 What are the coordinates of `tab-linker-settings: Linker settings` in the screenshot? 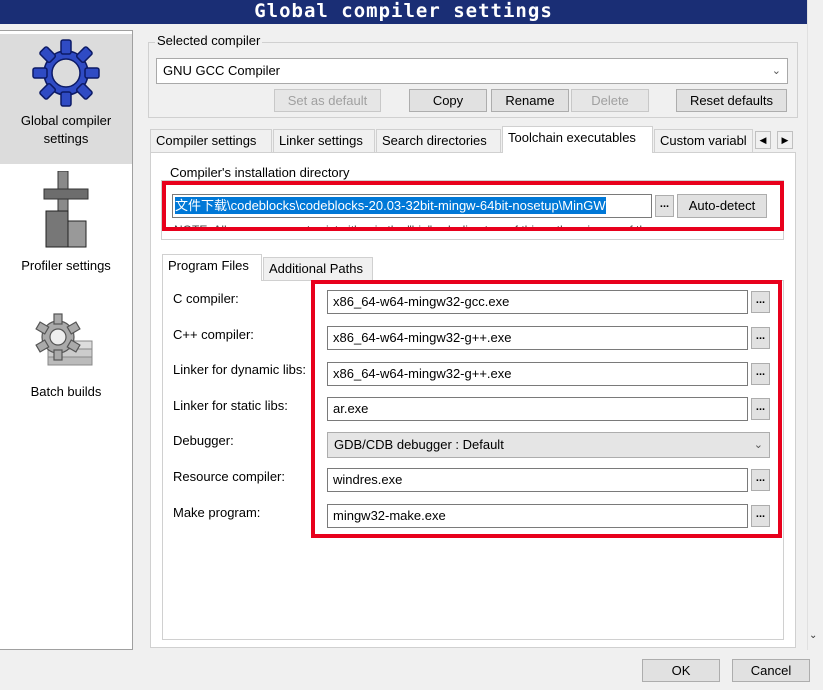 It's located at (324, 141).